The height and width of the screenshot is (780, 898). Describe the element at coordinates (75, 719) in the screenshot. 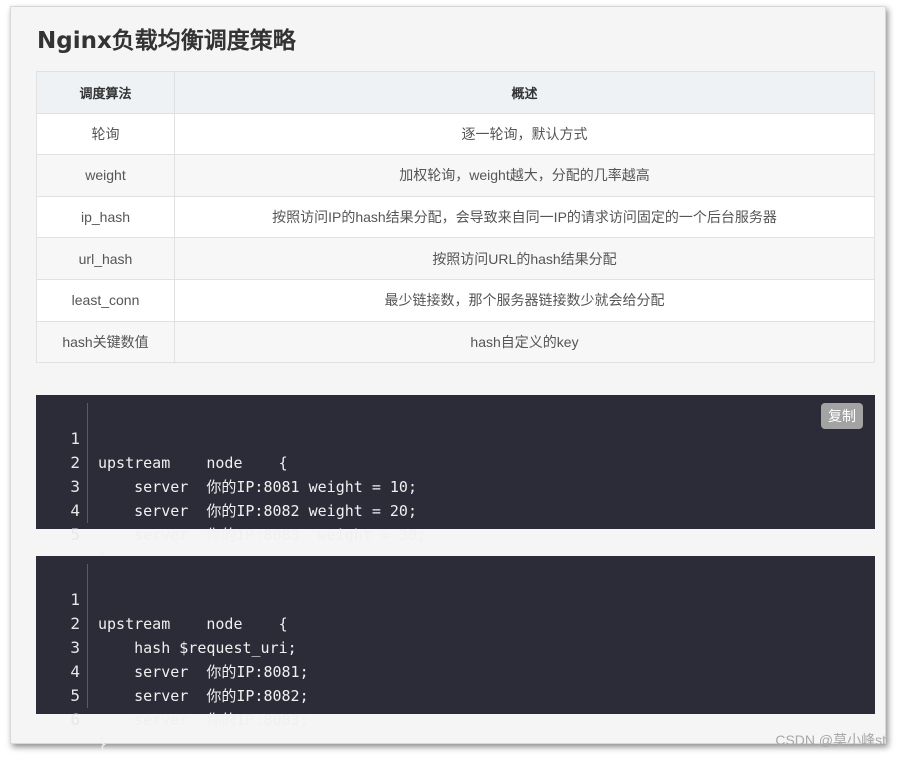

I see `line-number: 6` at that location.